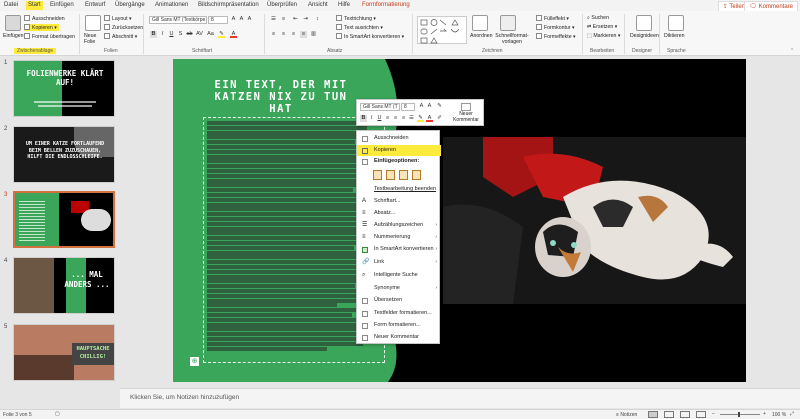 The image size is (800, 419). I want to click on mini-format-icon: ✐, so click(439, 118).